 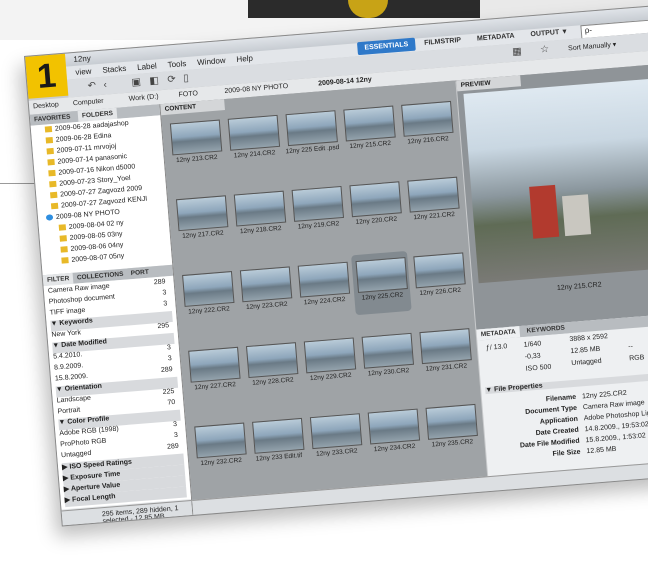 What do you see at coordinates (364, 9) in the screenshot?
I see `magazine-header-bar` at bounding box center [364, 9].